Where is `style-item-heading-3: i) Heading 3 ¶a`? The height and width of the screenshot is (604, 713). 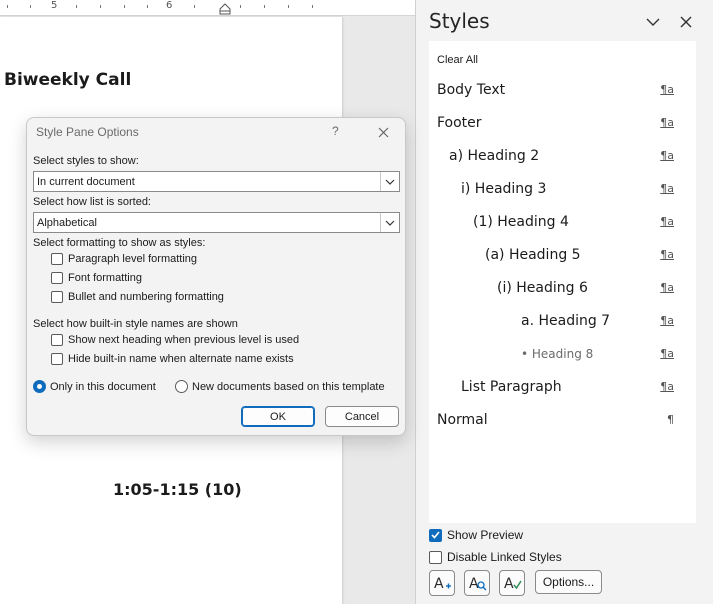 style-item-heading-3: i) Heading 3 ¶a is located at coordinates (562, 189).